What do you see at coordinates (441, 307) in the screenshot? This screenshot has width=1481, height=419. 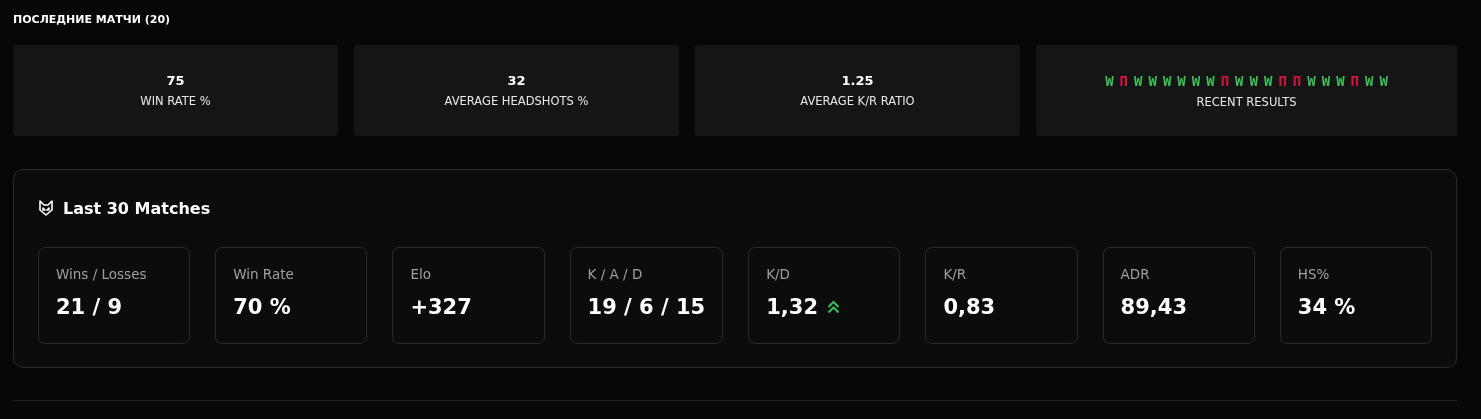 I see `stat-value: +327` at bounding box center [441, 307].